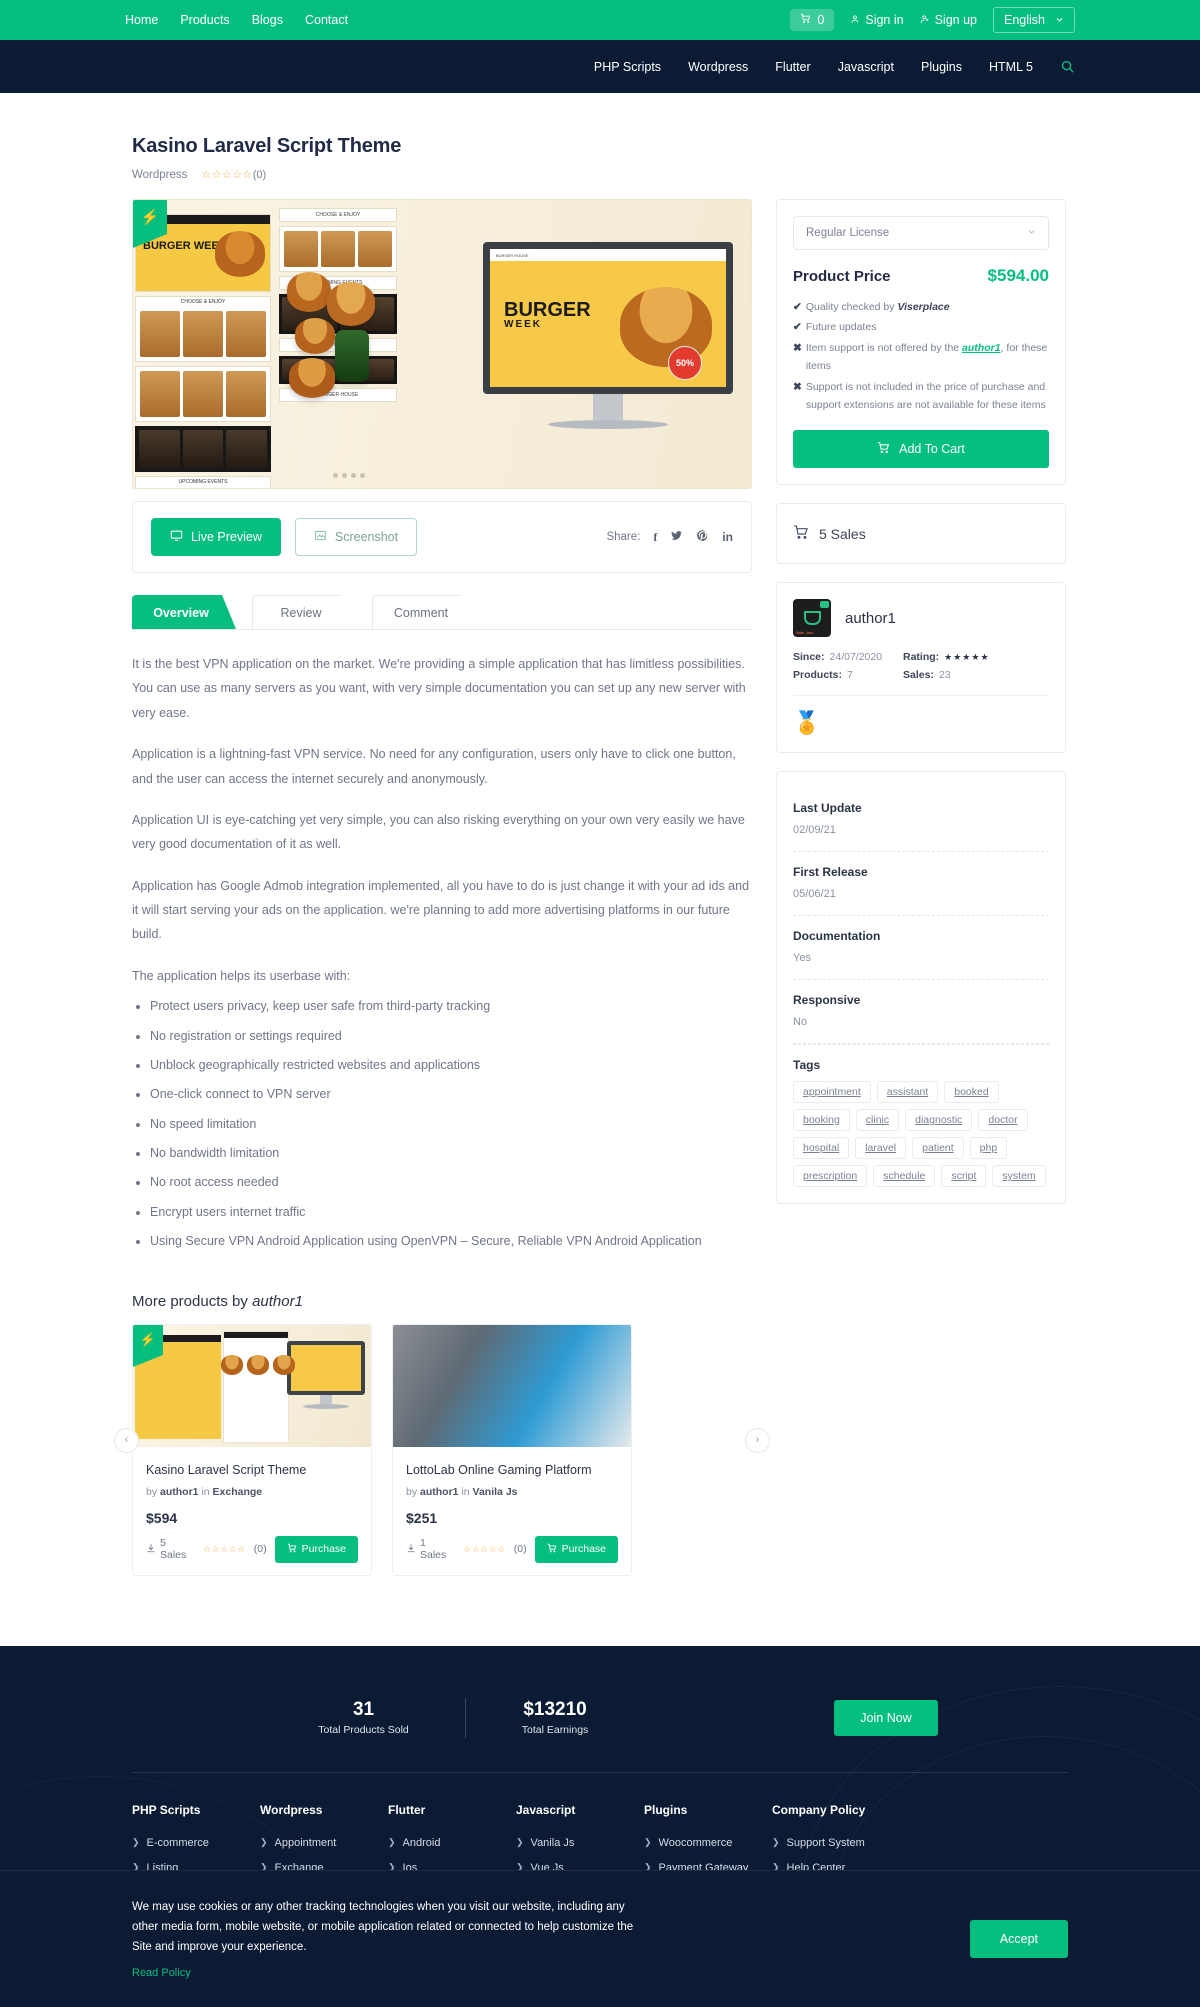 The height and width of the screenshot is (2007, 1200). Describe the element at coordinates (499, 1470) in the screenshot. I see `product-card-title: LottoLab Online Gaming Platform` at that location.